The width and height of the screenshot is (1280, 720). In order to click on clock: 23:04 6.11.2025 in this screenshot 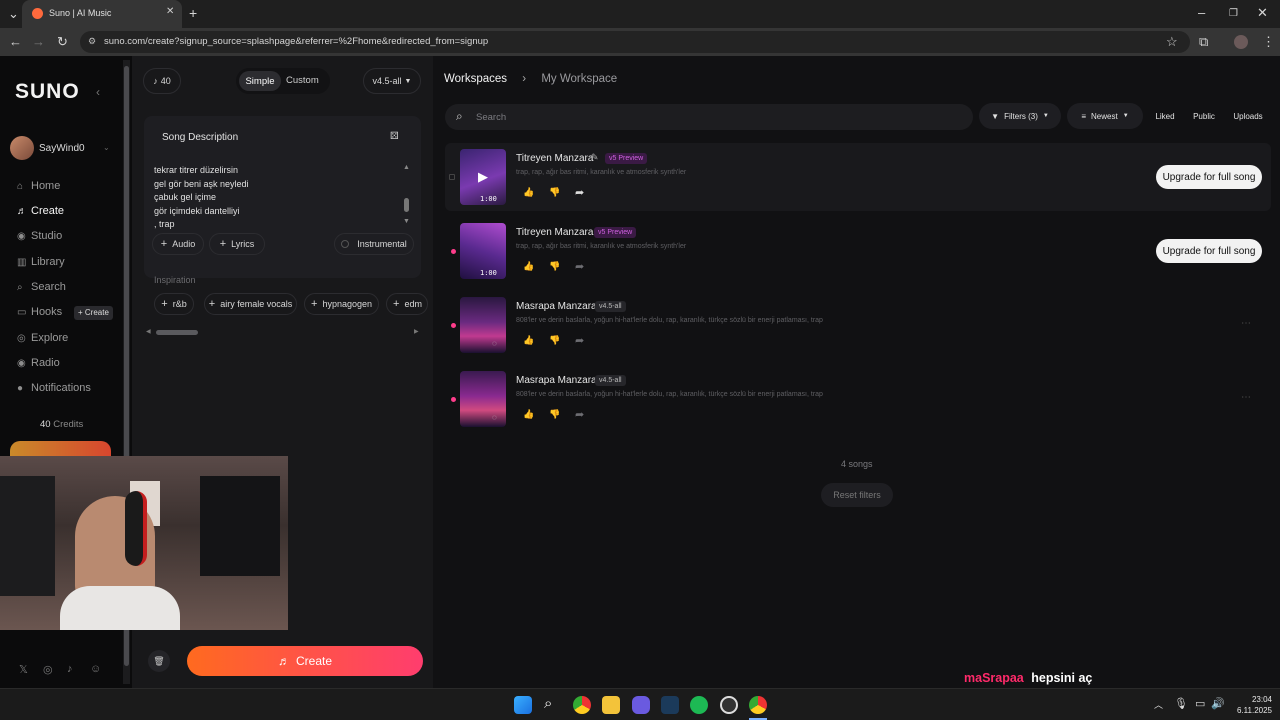, I will do `click(1252, 705)`.